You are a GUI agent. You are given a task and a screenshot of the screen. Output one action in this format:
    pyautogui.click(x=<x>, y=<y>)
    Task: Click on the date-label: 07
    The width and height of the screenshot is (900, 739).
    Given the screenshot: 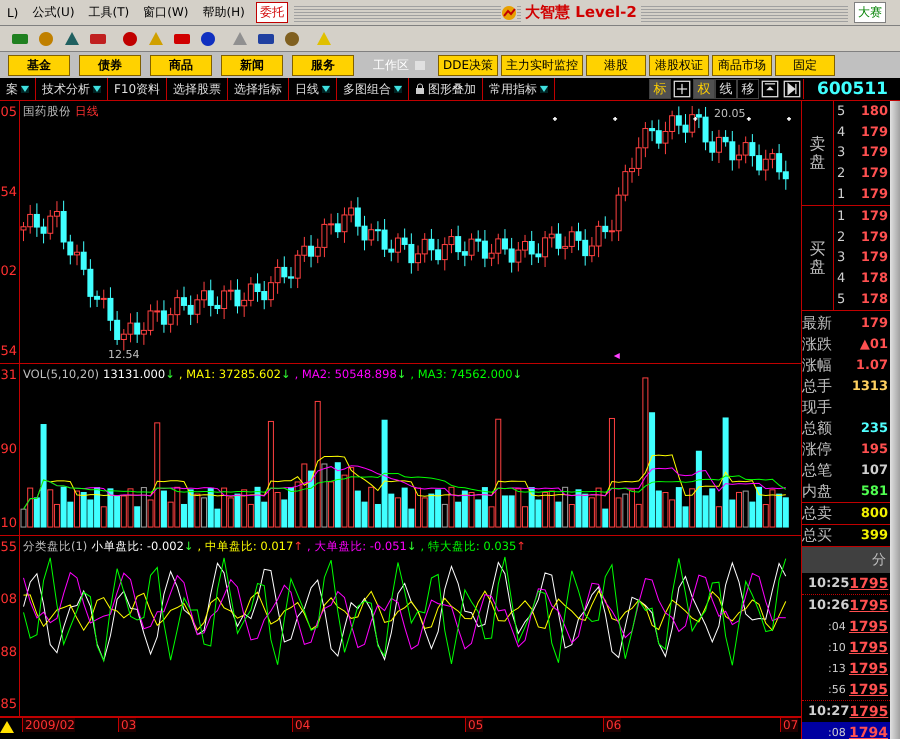 What is the action you would take?
    pyautogui.click(x=789, y=725)
    